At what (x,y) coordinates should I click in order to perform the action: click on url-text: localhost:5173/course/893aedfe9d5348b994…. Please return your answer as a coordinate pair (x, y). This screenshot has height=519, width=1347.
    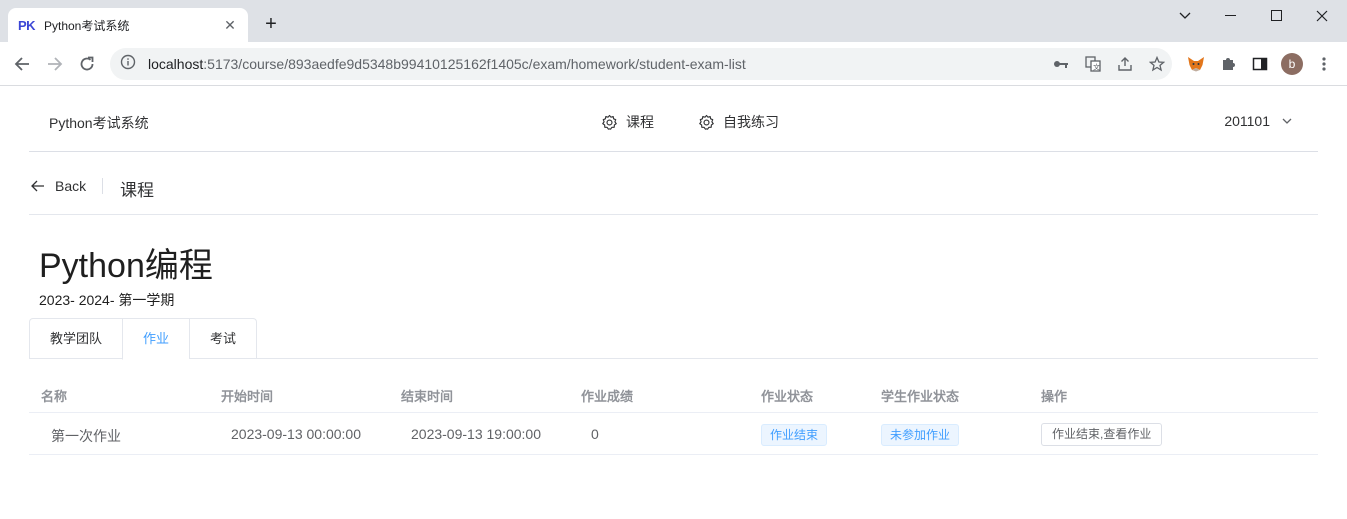
    Looking at the image, I should click on (447, 64).